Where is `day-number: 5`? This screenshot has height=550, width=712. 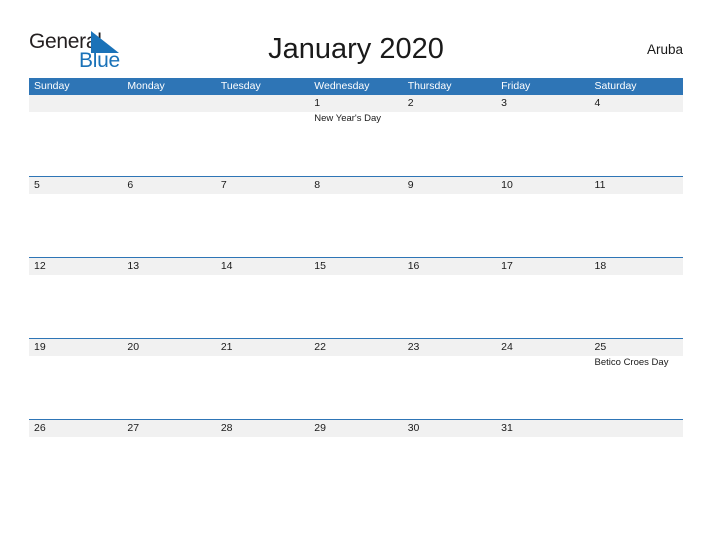
day-number: 5 is located at coordinates (37, 185).